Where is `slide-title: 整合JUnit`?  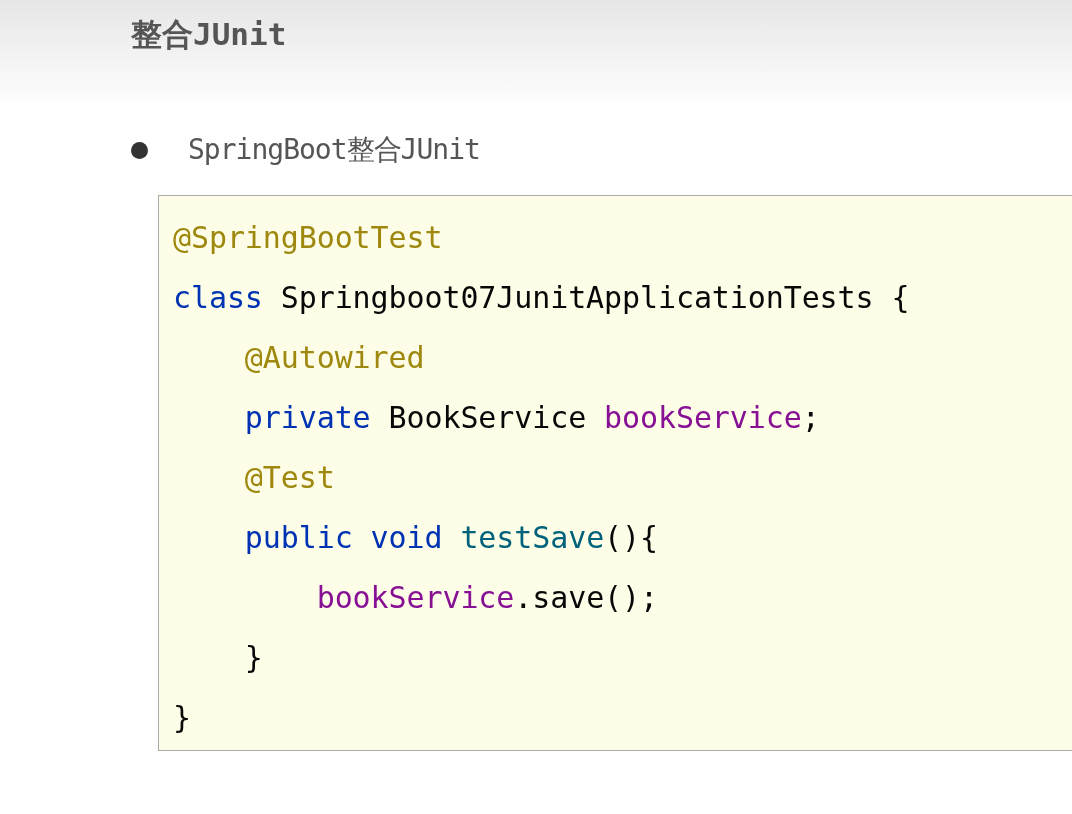
slide-title: 整合JUnit is located at coordinates (209, 34).